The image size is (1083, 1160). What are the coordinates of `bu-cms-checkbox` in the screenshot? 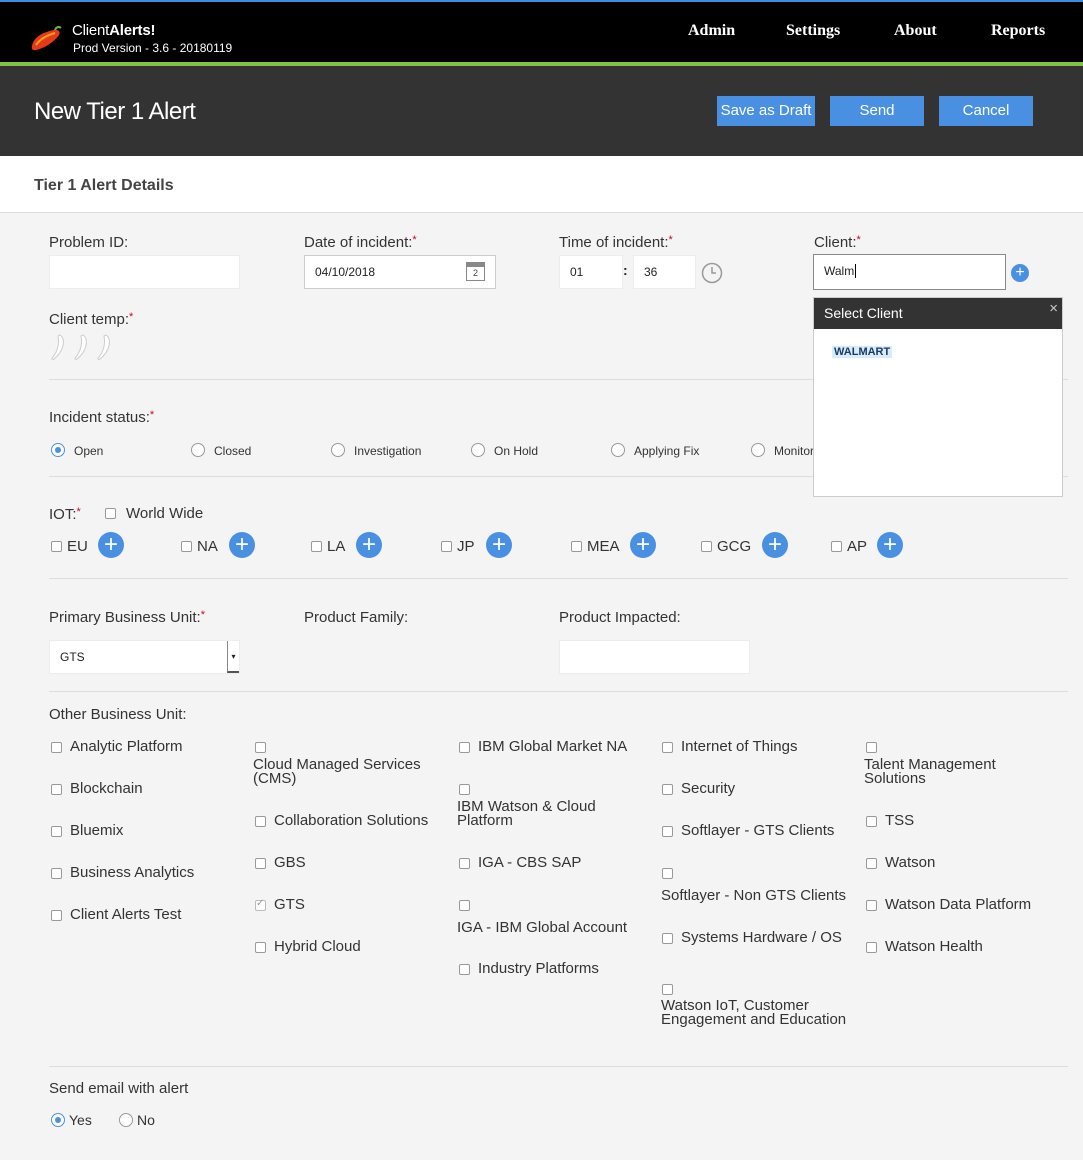 It's located at (260, 747).